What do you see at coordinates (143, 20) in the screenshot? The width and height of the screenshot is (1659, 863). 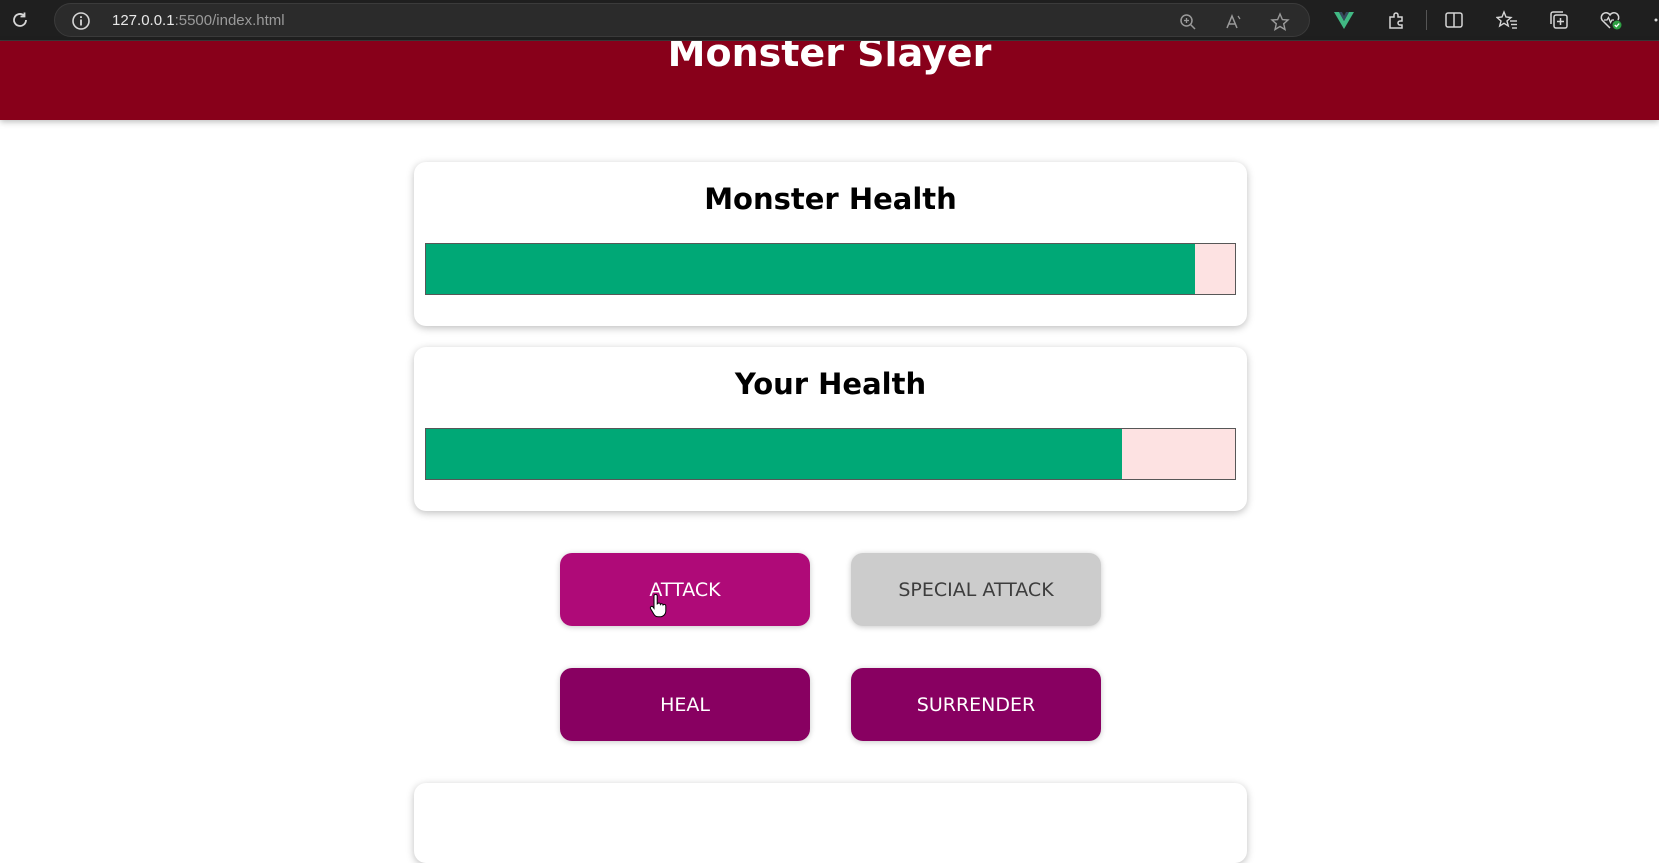 I see `url-host: 127.0.0.1` at bounding box center [143, 20].